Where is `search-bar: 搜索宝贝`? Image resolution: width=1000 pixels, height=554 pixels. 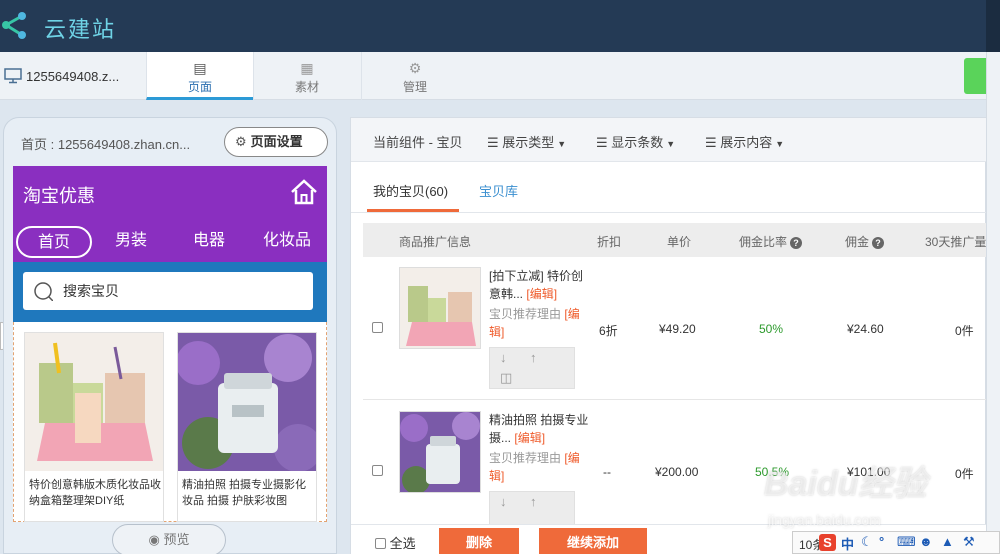 search-bar: 搜索宝贝 is located at coordinates (170, 292).